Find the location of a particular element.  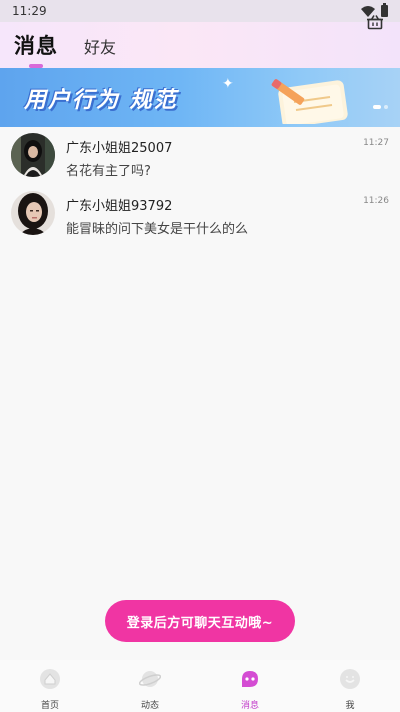

nav-item-me: 我 is located at coordinates (350, 686).